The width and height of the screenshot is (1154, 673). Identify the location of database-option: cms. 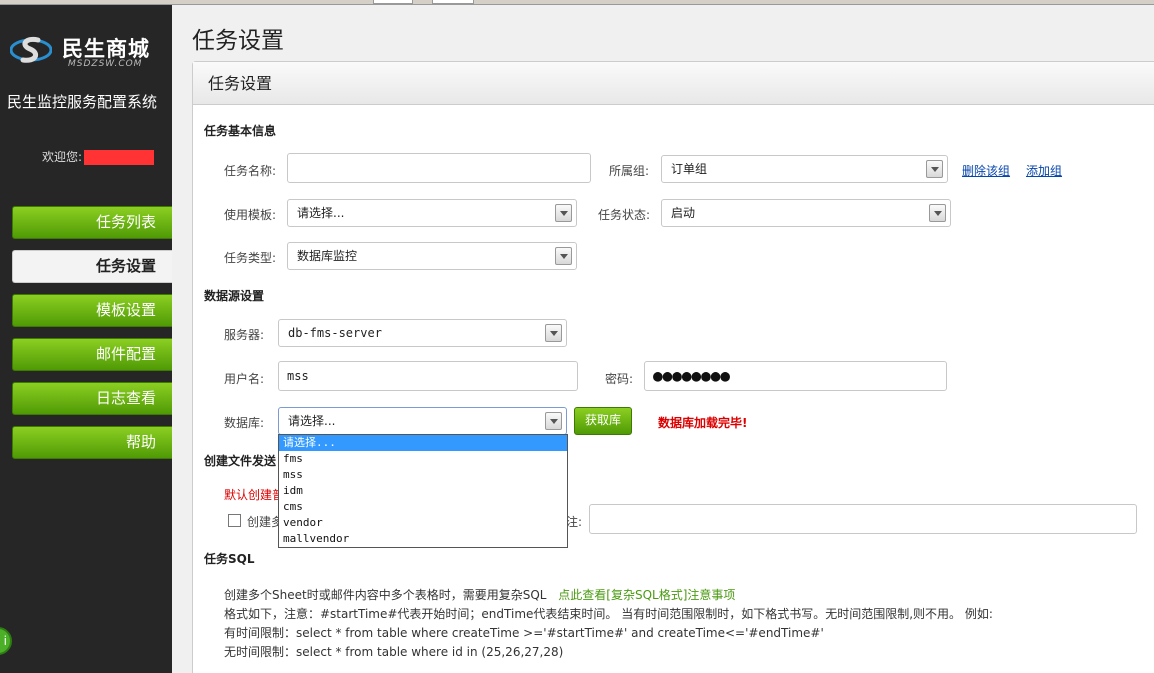
(423, 507).